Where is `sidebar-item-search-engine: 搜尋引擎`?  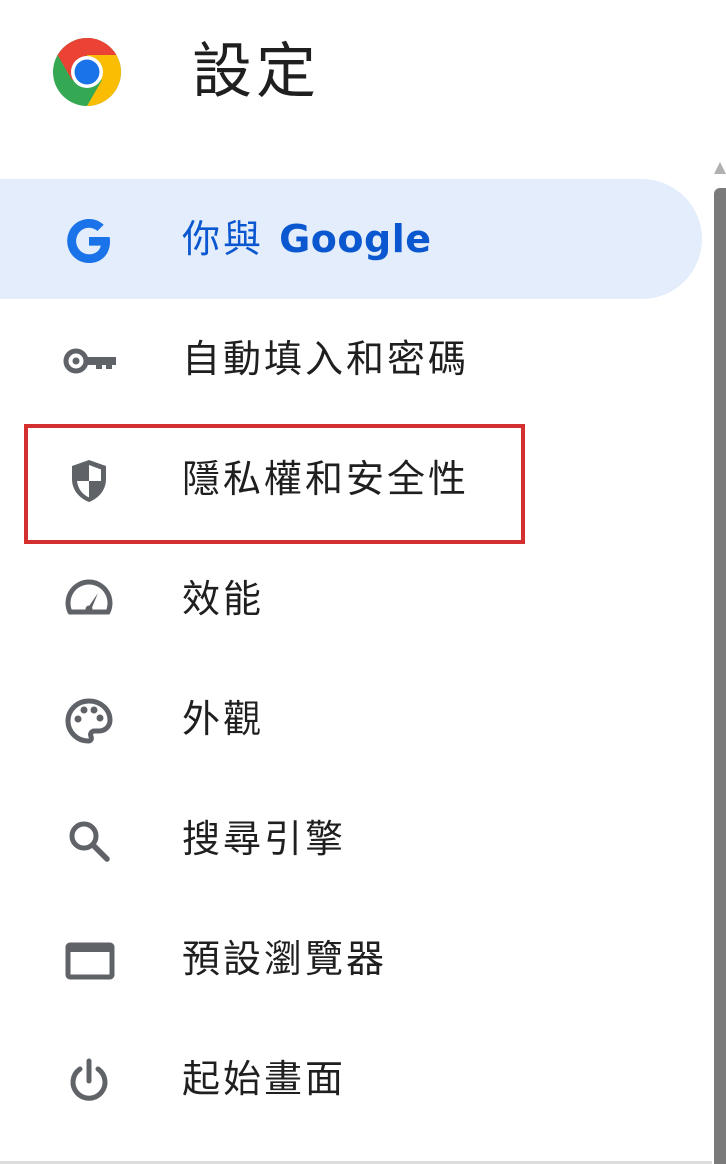
sidebar-item-search-engine: 搜尋引擎 is located at coordinates (351, 839).